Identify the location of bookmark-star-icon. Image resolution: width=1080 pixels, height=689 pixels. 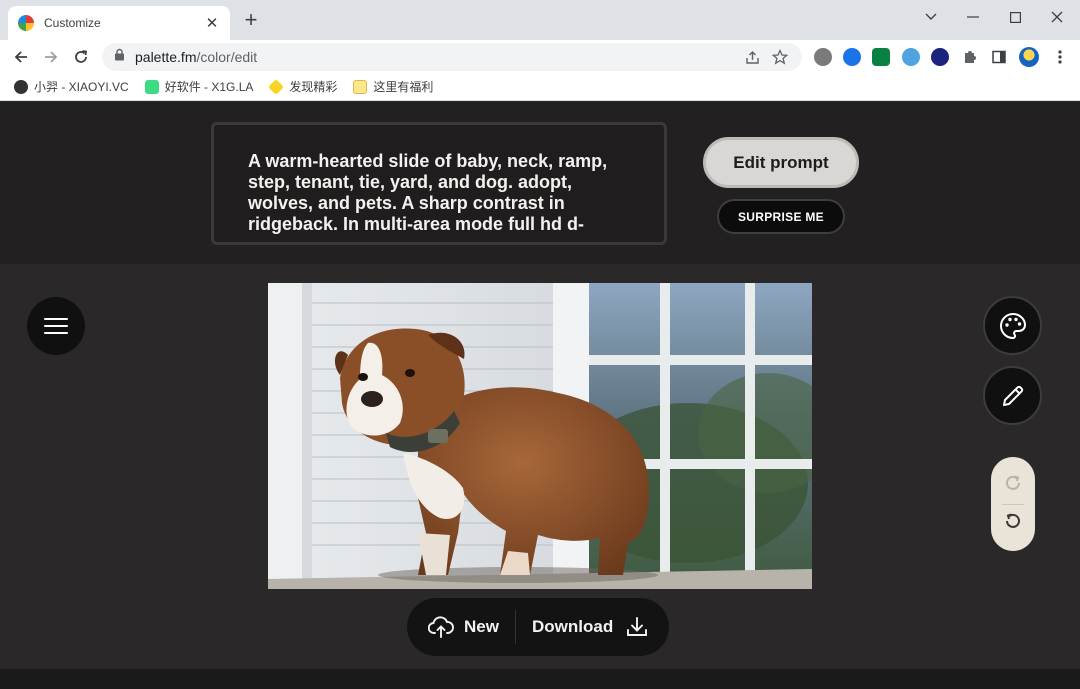
(780, 57).